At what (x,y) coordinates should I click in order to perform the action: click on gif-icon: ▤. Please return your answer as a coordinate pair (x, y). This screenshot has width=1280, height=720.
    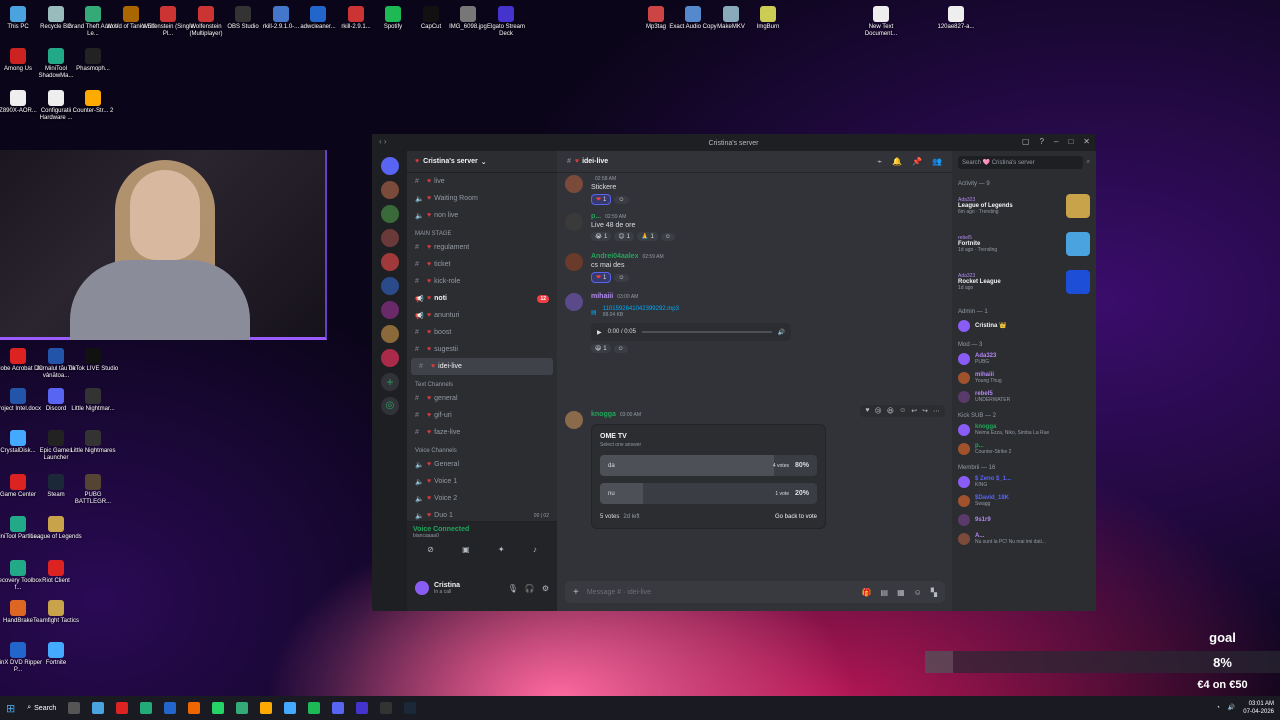
    Looking at the image, I should click on (885, 592).